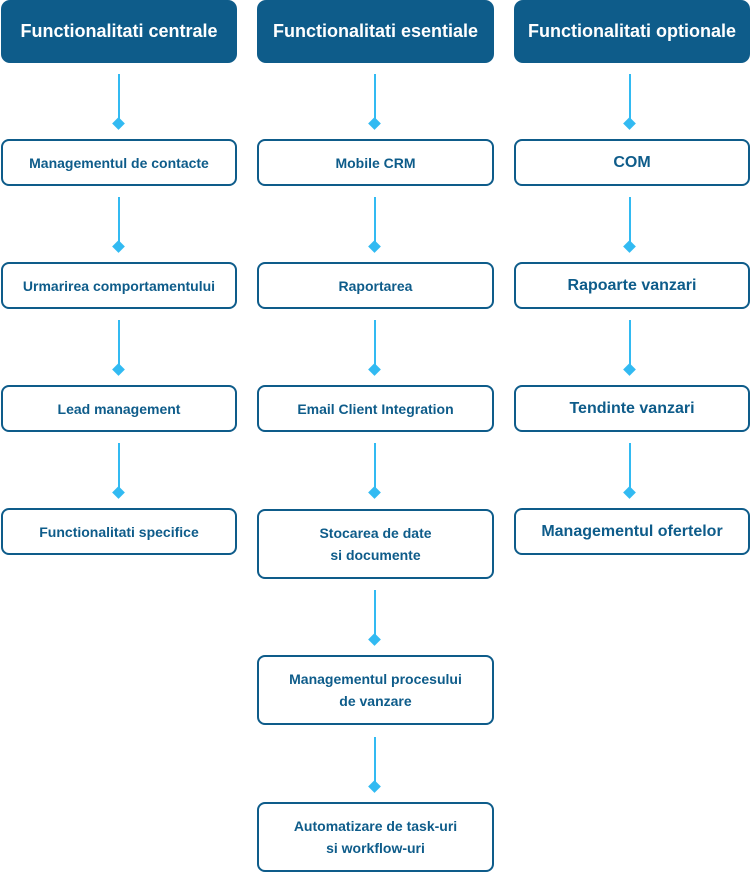  I want to click on node-sales-reports: Rapoarte vanzari, so click(632, 285).